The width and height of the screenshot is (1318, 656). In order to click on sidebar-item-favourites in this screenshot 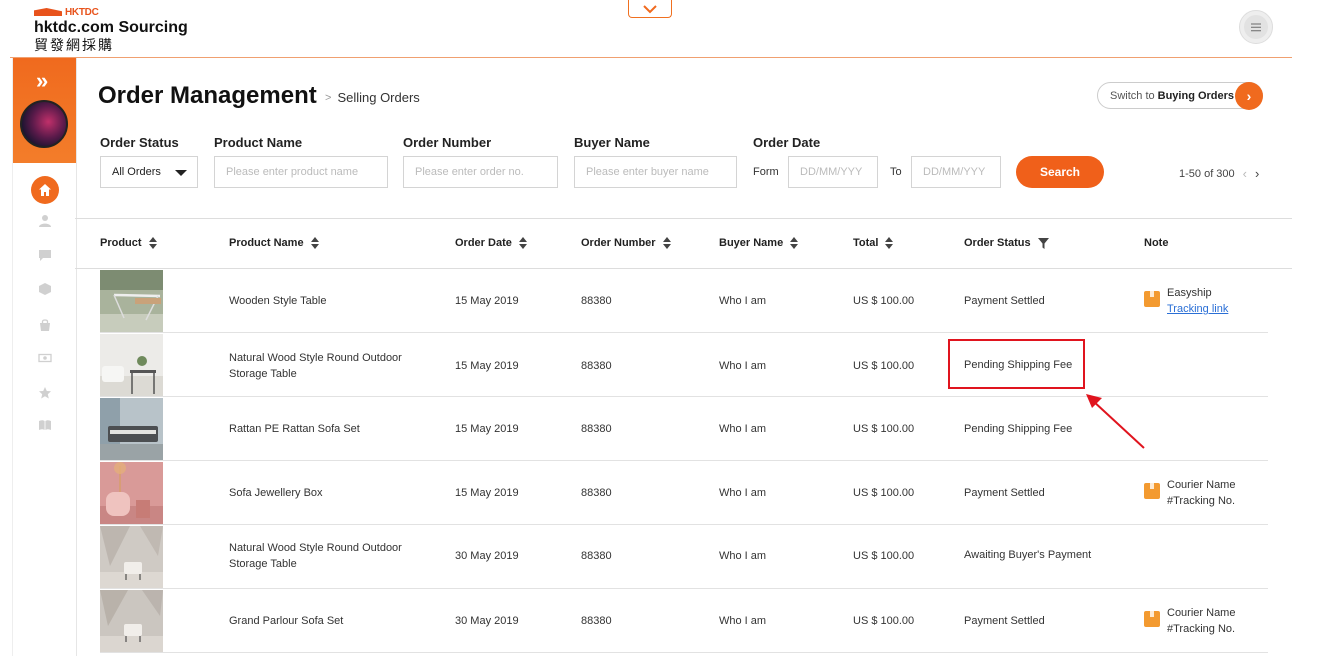, I will do `click(44, 393)`.